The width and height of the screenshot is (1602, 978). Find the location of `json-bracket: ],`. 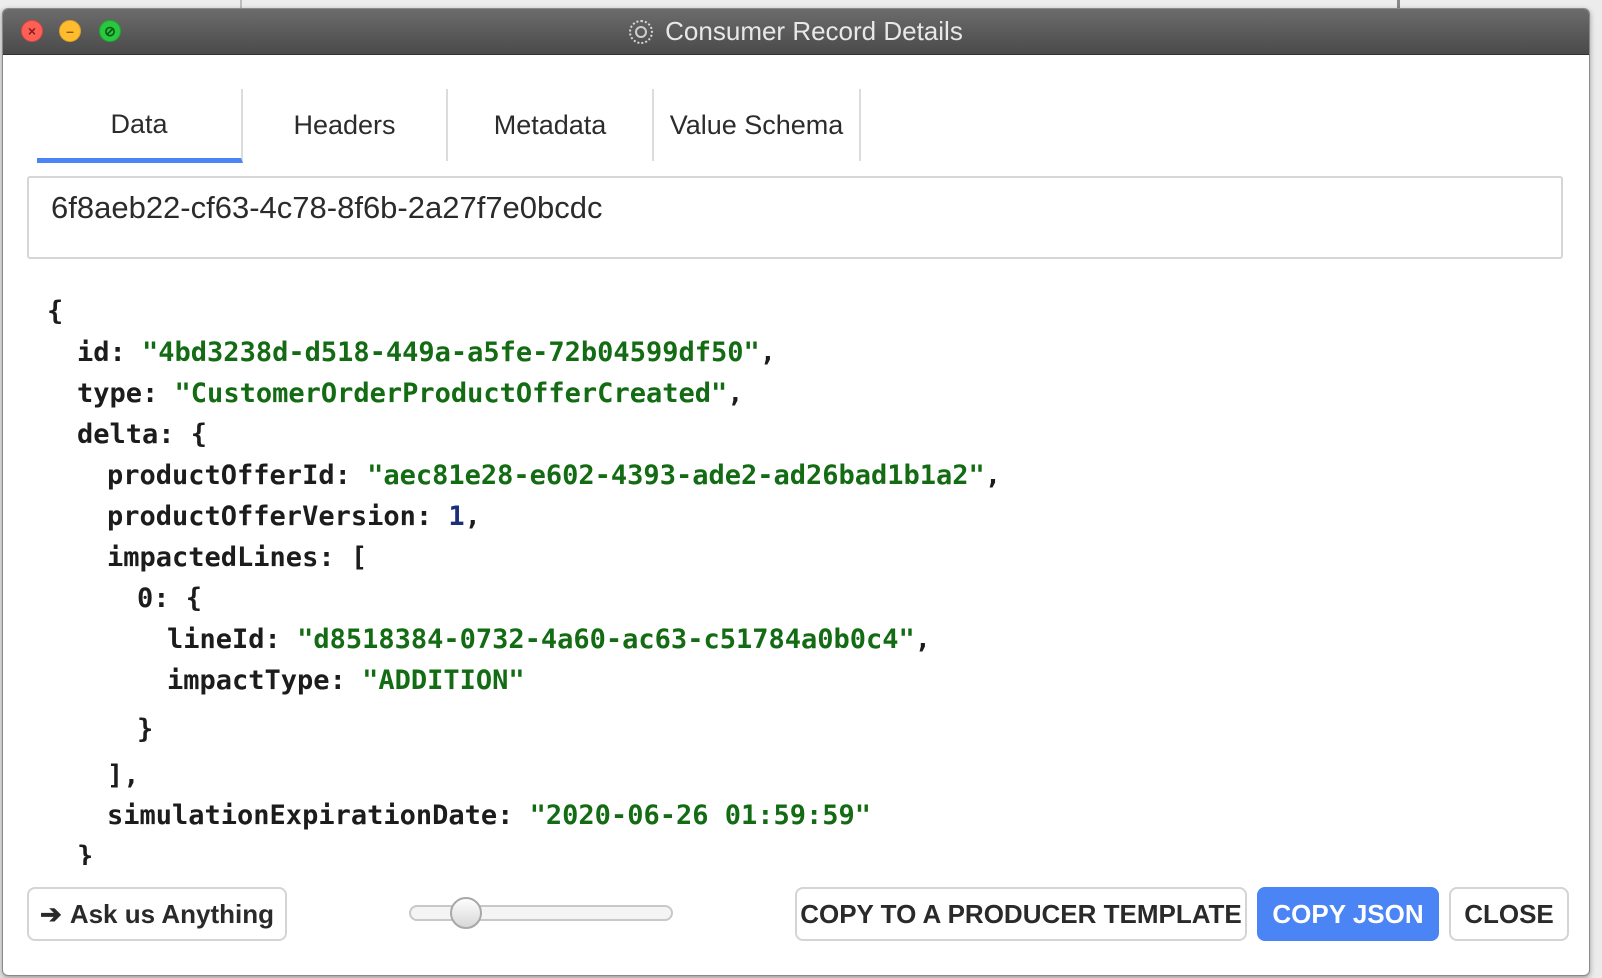

json-bracket: ], is located at coordinates (123, 775).